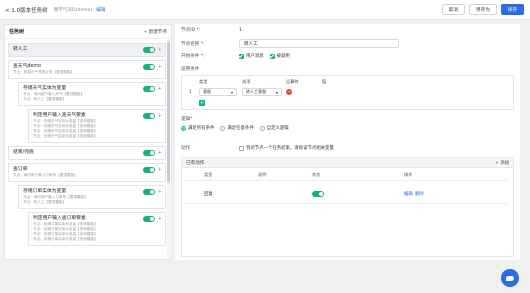  What do you see at coordinates (191, 30) in the screenshot?
I see `node-id-label: 节点ID *:` at bounding box center [191, 30].